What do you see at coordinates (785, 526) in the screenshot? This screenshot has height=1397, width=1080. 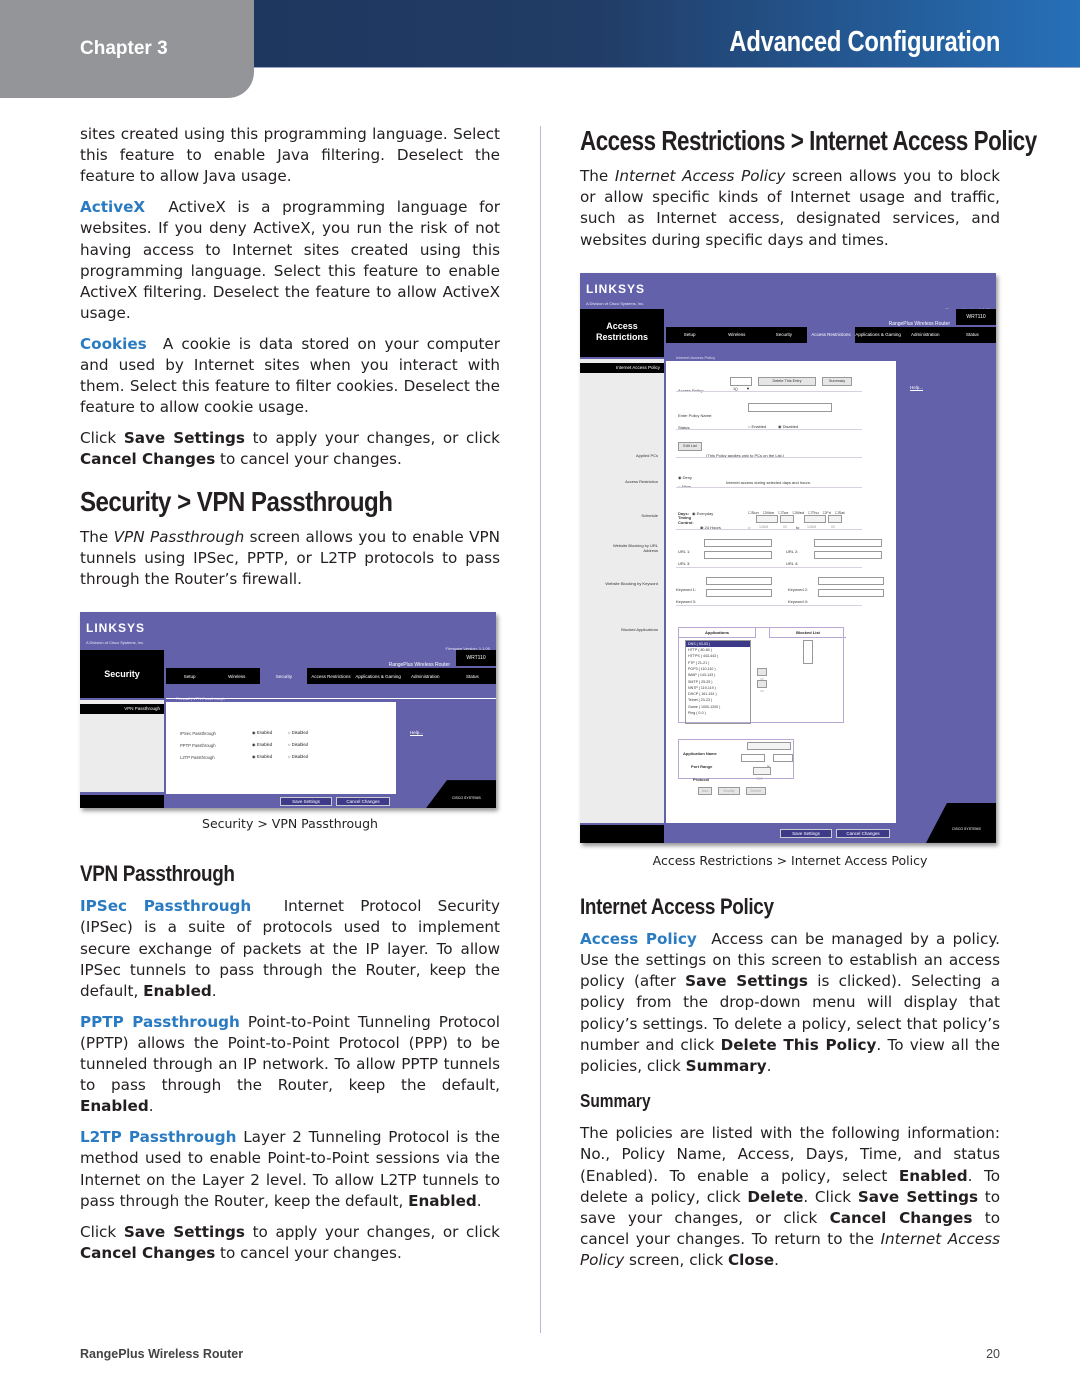 I see `select-value: 00` at bounding box center [785, 526].